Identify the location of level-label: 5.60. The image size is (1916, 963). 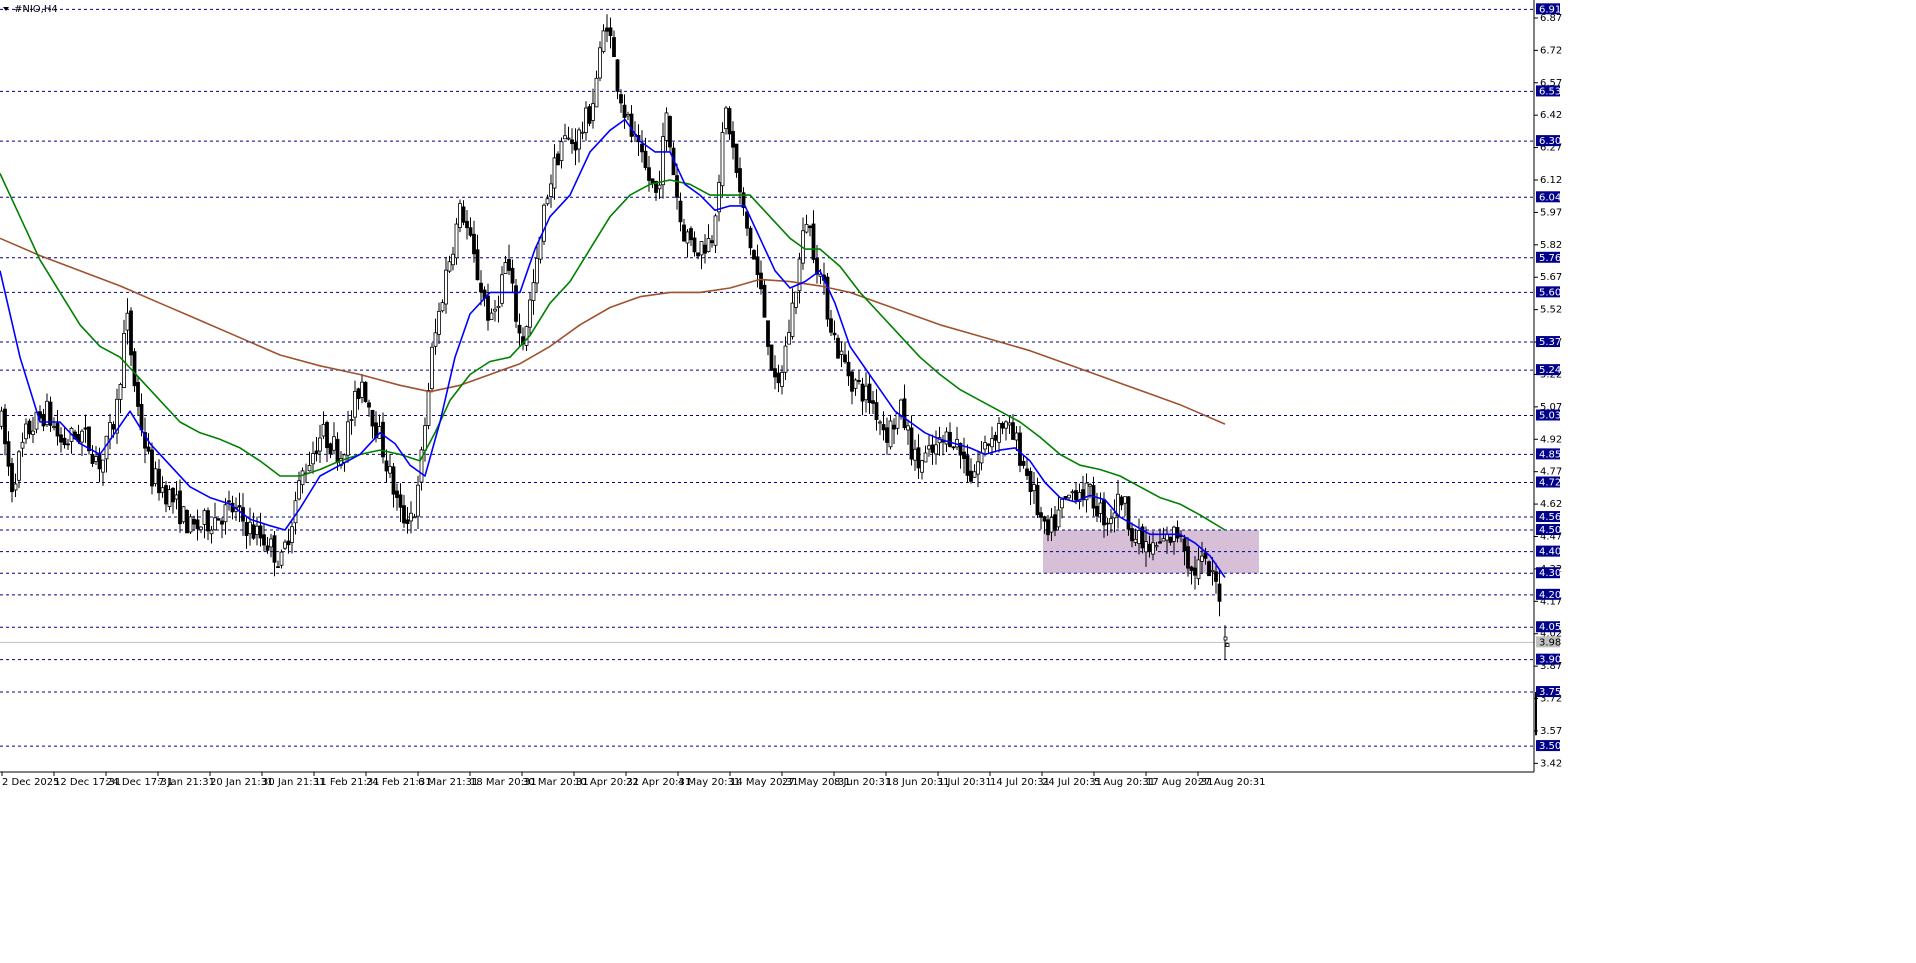
(1550, 292).